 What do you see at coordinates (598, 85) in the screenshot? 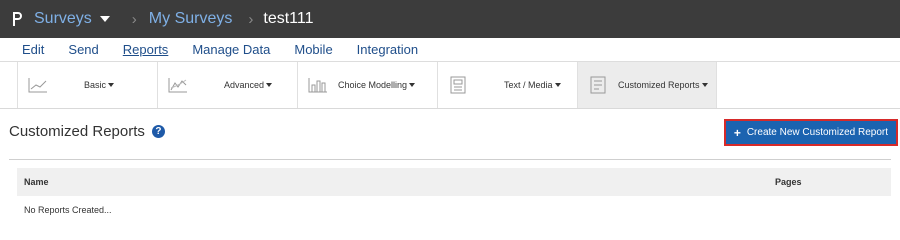
I see `customized-report-icon` at bounding box center [598, 85].